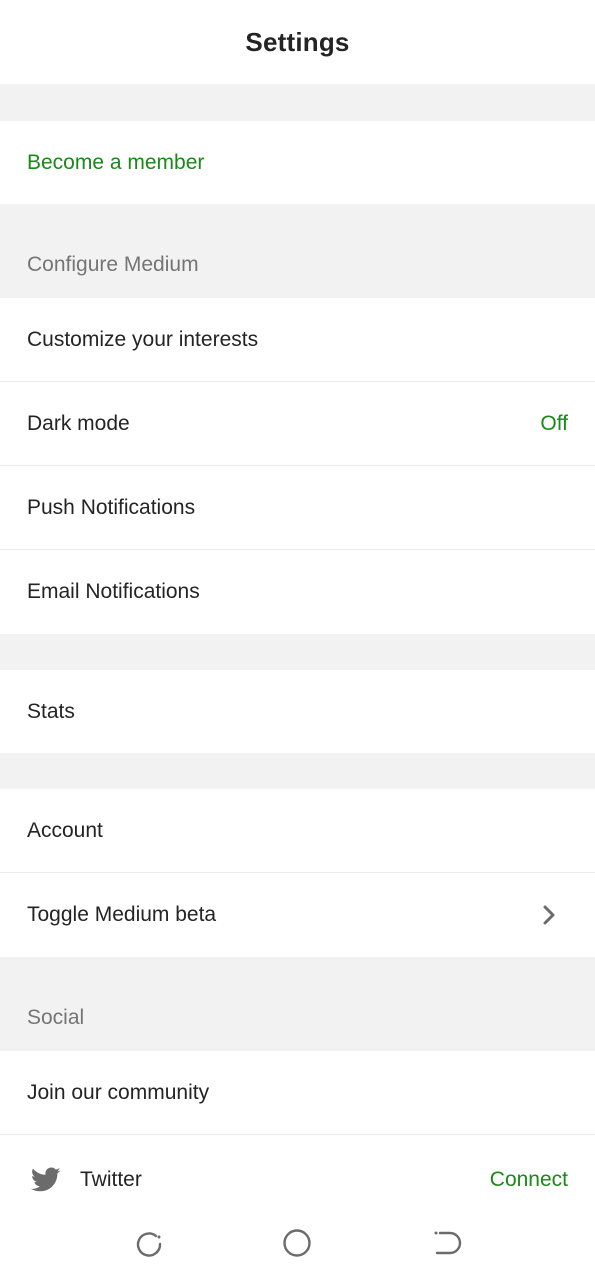  Describe the element at coordinates (56, 1017) in the screenshot. I see `section-title-social: Social` at that location.